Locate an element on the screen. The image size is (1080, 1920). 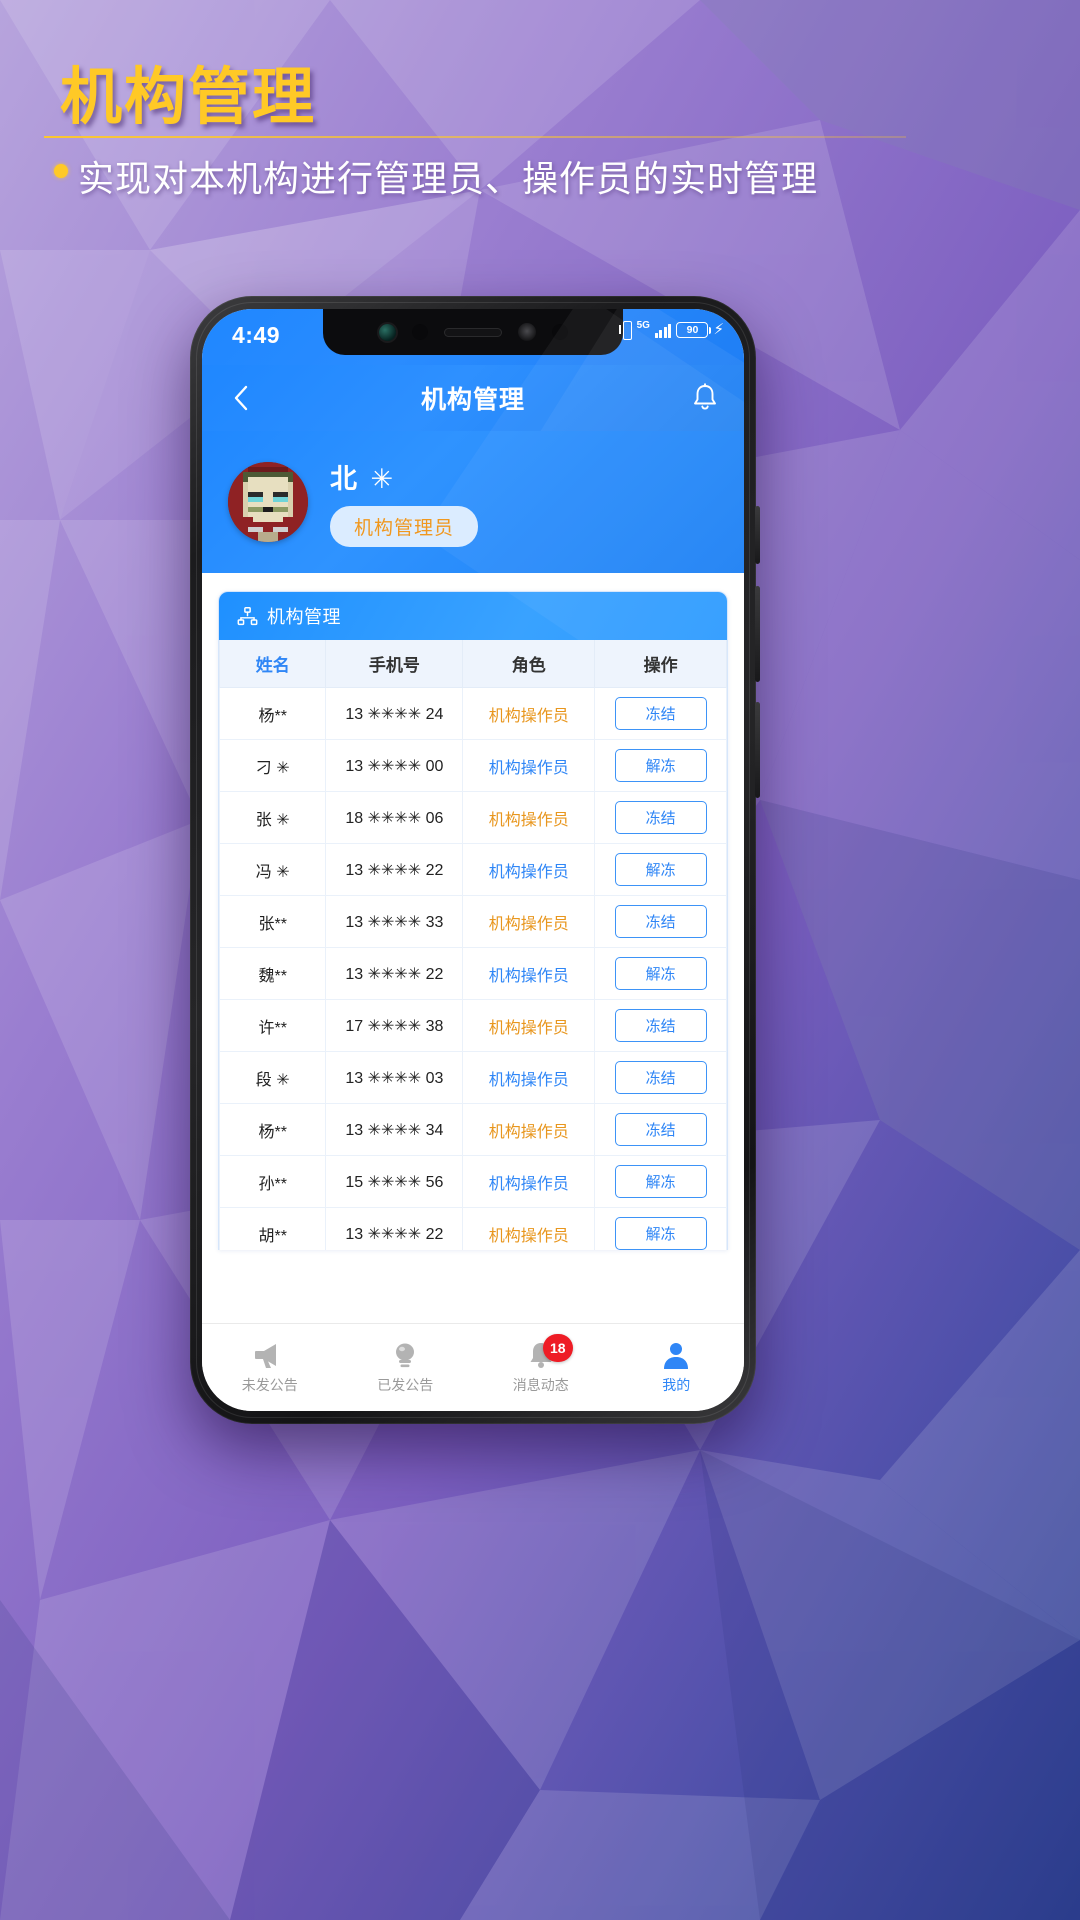
table-row: 刁 ✳ 13 ✳✳✳✳ 00 机构操作员 解冻 is located at coordinates (473, 765).